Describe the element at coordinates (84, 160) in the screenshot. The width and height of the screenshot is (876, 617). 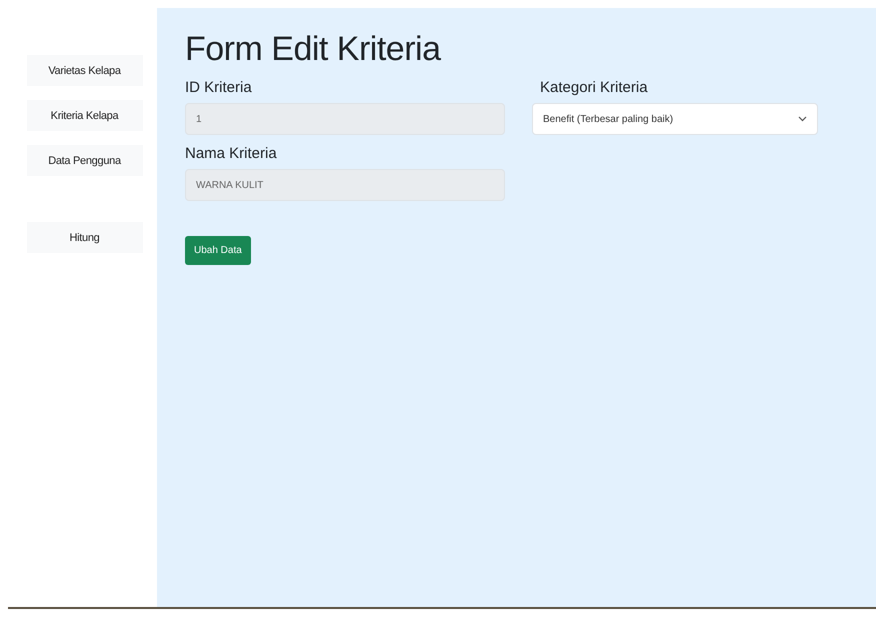
I see `sidebar-item: Data Pengguna` at that location.